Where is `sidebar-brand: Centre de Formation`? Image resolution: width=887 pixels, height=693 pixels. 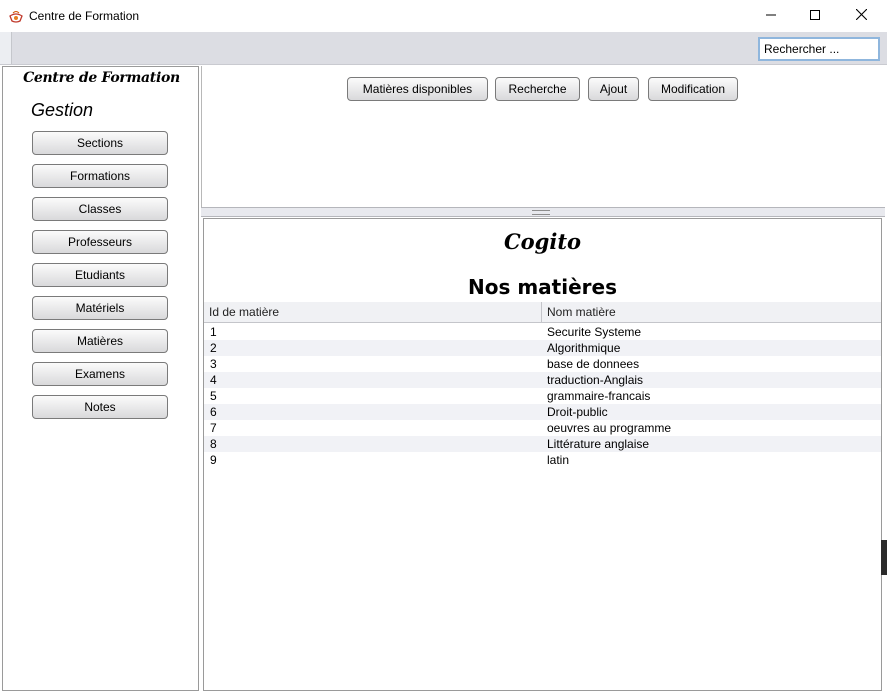
sidebar-brand: Centre de Formation is located at coordinates (101, 78).